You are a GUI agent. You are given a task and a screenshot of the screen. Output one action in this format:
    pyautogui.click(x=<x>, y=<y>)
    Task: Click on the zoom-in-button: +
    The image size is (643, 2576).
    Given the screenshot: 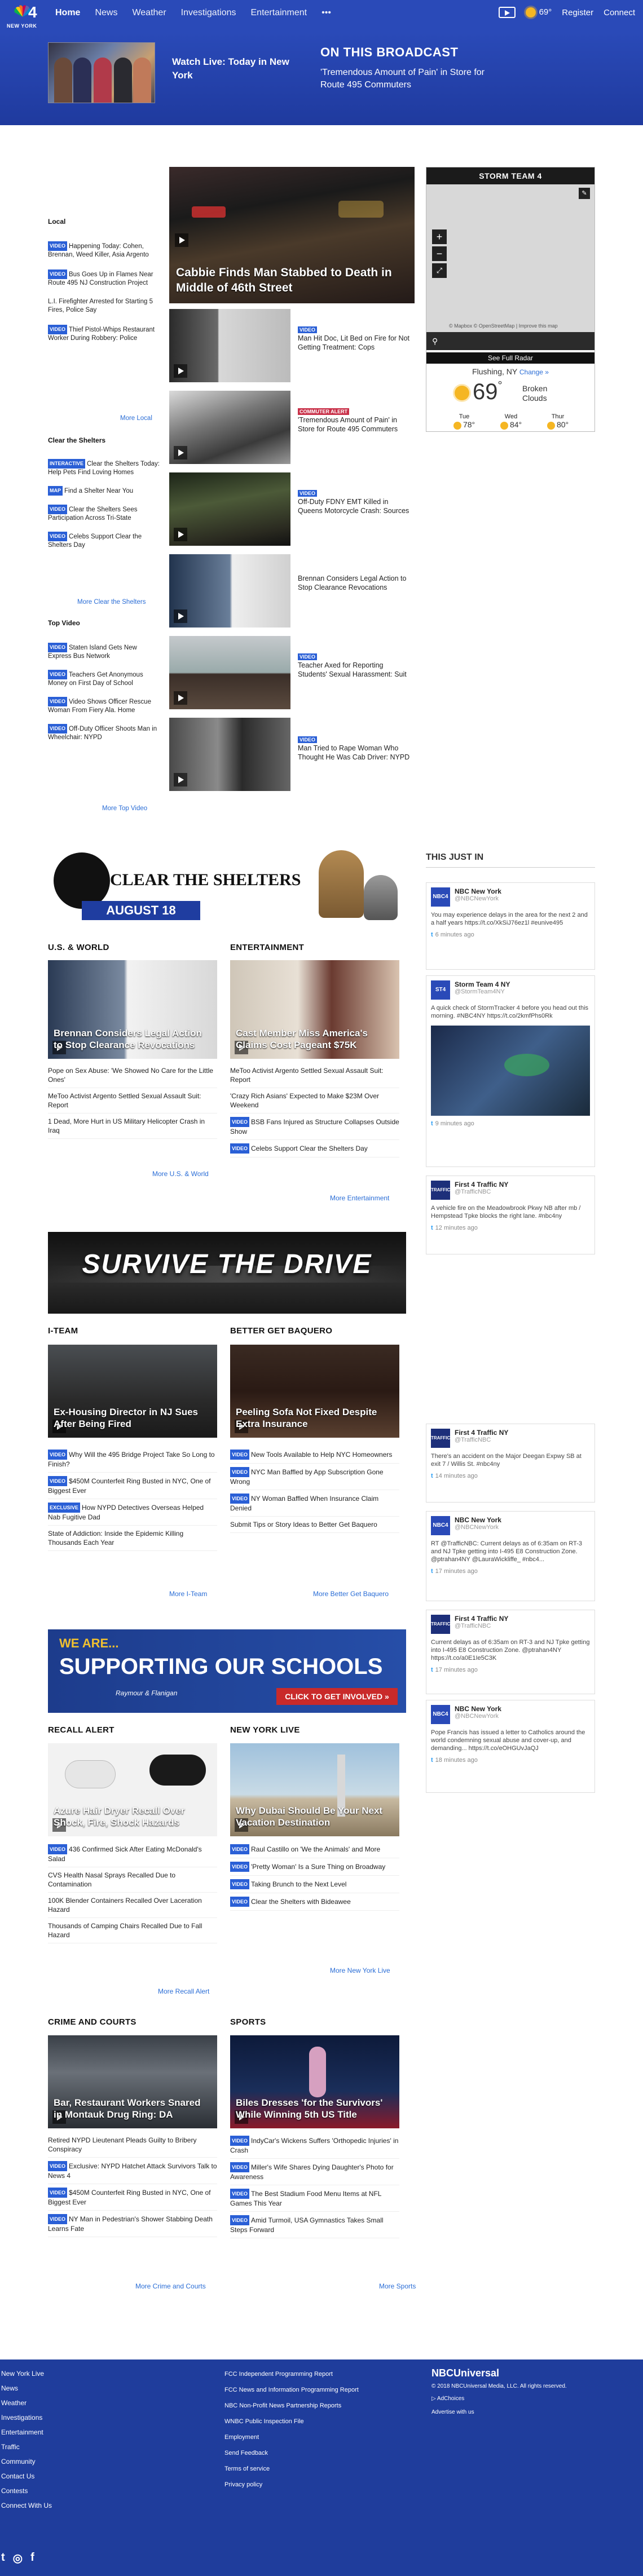 What is the action you would take?
    pyautogui.click(x=439, y=236)
    